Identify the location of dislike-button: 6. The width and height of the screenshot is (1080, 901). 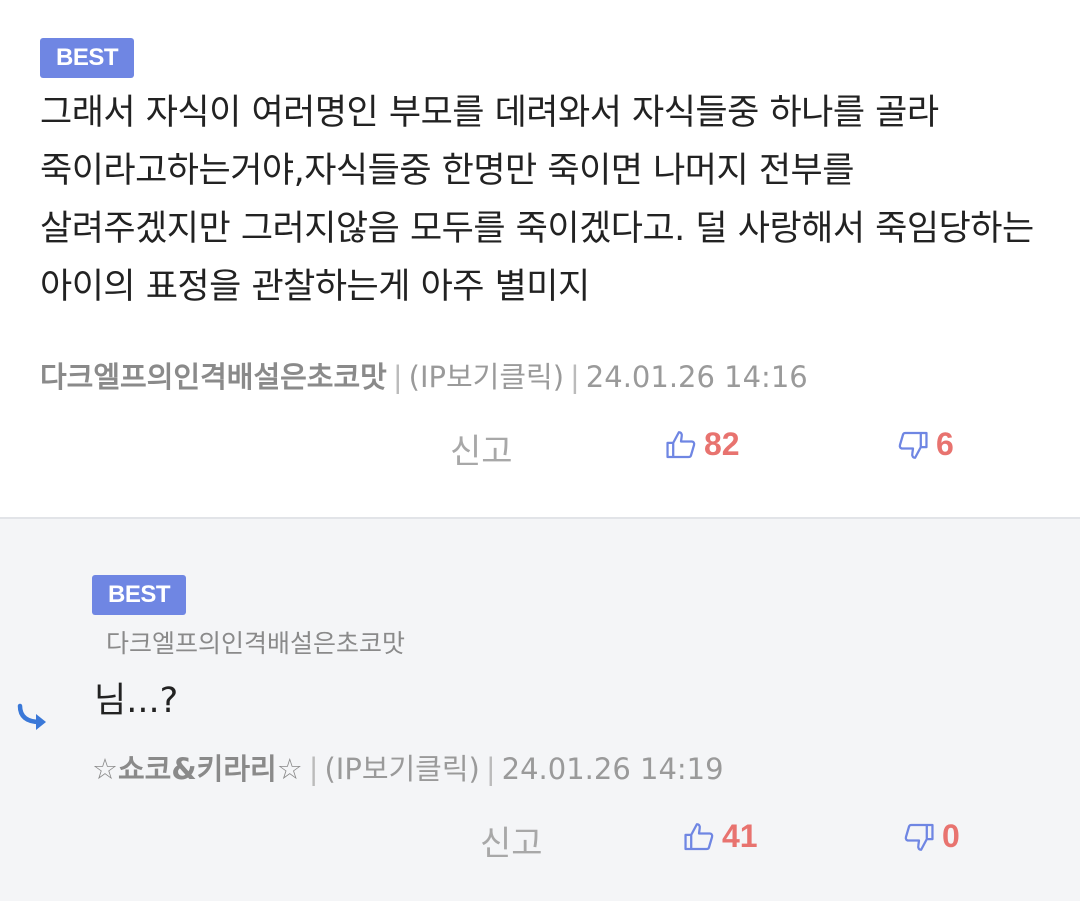
(925, 444).